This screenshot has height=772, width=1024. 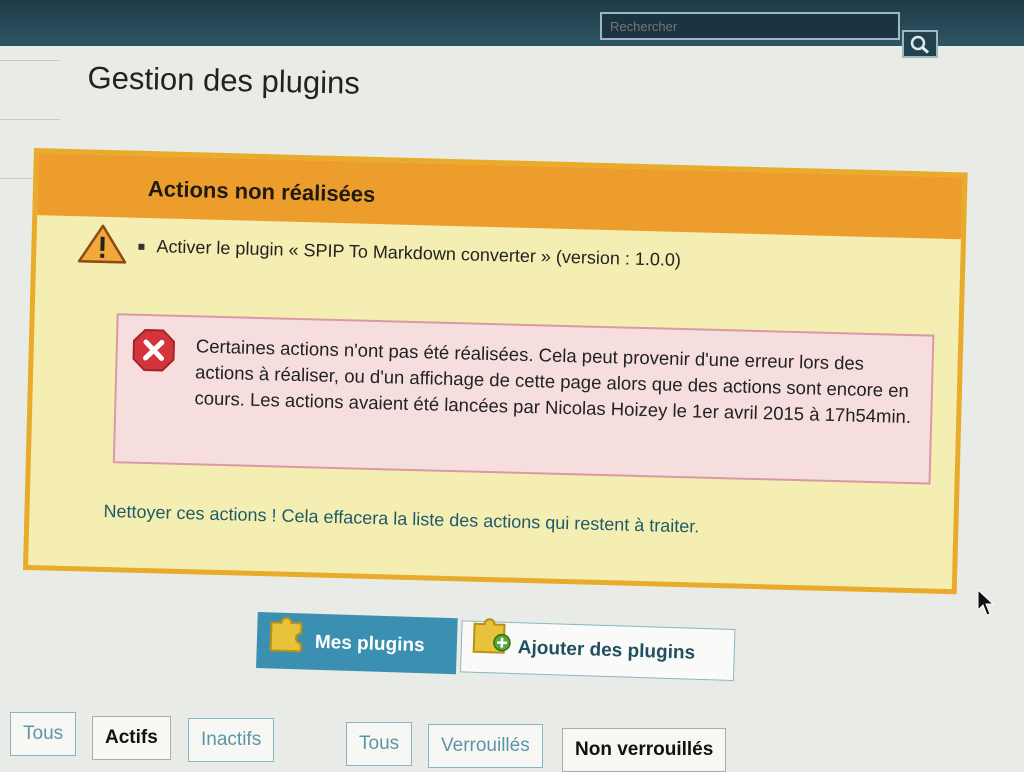 I want to click on filter-locked: Verrouillés, so click(x=485, y=746).